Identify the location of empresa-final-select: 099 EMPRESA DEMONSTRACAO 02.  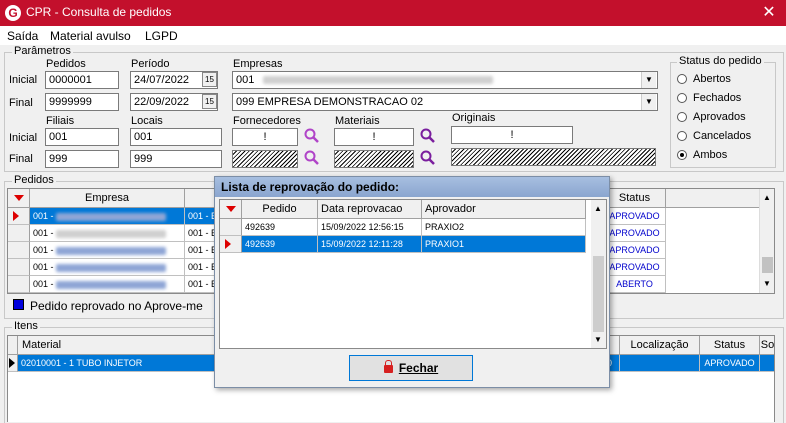
(445, 102).